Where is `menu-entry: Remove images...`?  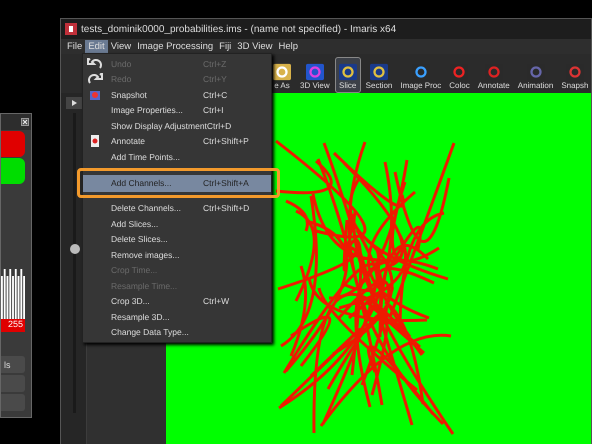 menu-entry: Remove images... is located at coordinates (177, 254).